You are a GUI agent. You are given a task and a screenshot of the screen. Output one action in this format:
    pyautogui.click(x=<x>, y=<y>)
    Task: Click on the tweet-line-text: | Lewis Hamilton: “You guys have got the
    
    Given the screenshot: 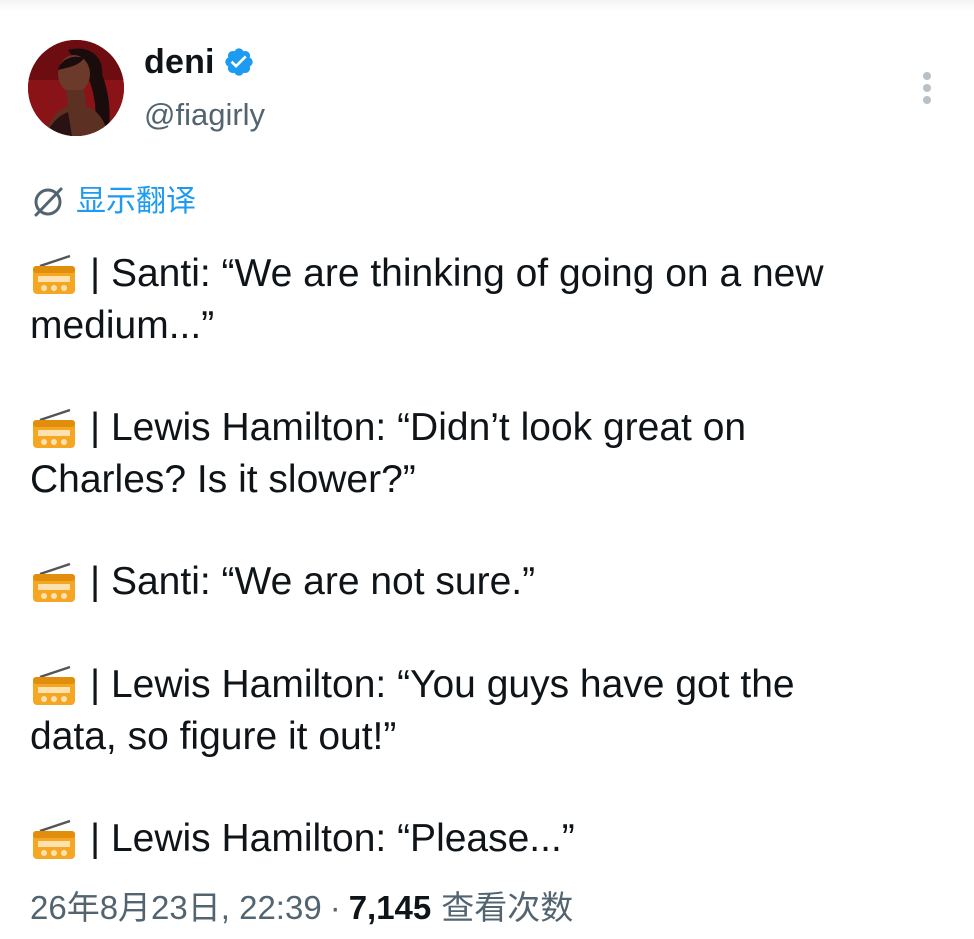 What is the action you would take?
    pyautogui.click(x=442, y=684)
    